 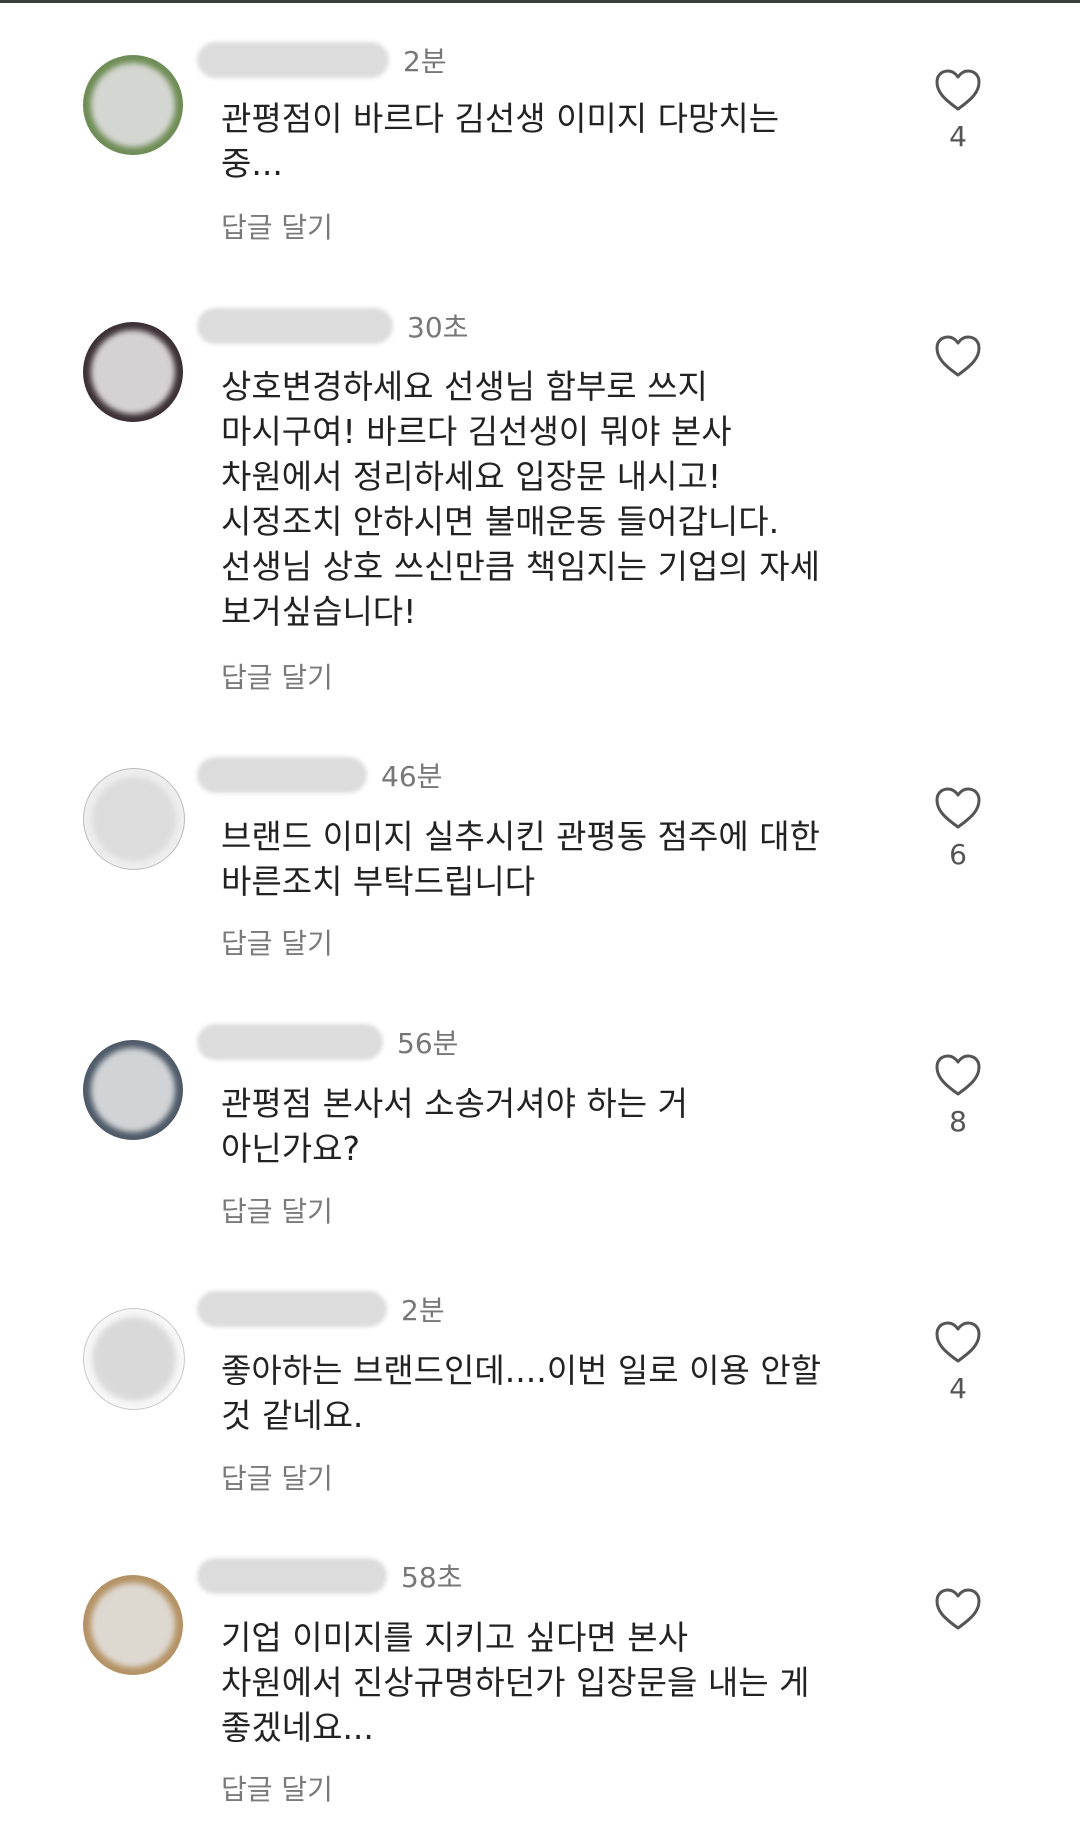 I want to click on comment-meta: 58초, so click(x=329, y=1576).